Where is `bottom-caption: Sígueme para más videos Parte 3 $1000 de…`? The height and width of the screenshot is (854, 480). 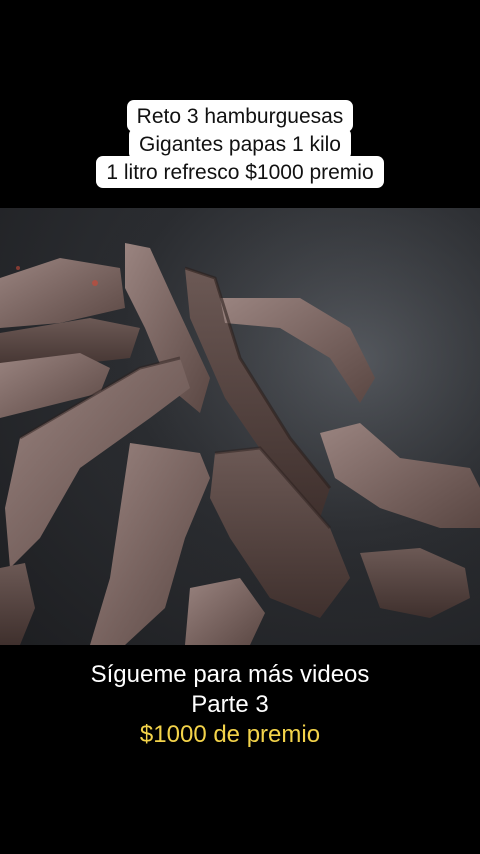
bottom-caption: Sígueme para más videos Parte 3 $1000 de… is located at coordinates (230, 705).